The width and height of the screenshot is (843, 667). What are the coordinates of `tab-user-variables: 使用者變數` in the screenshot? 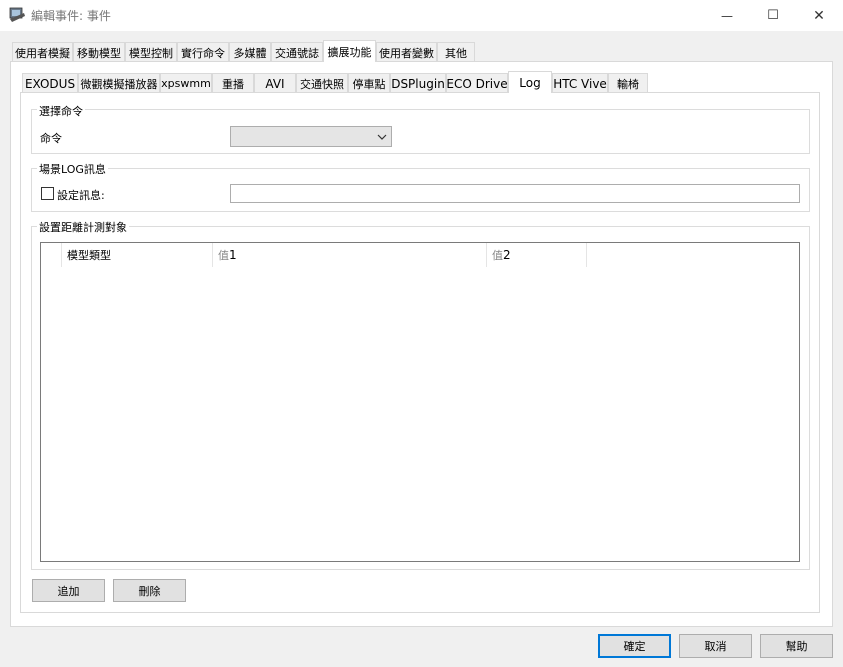 It's located at (406, 52).